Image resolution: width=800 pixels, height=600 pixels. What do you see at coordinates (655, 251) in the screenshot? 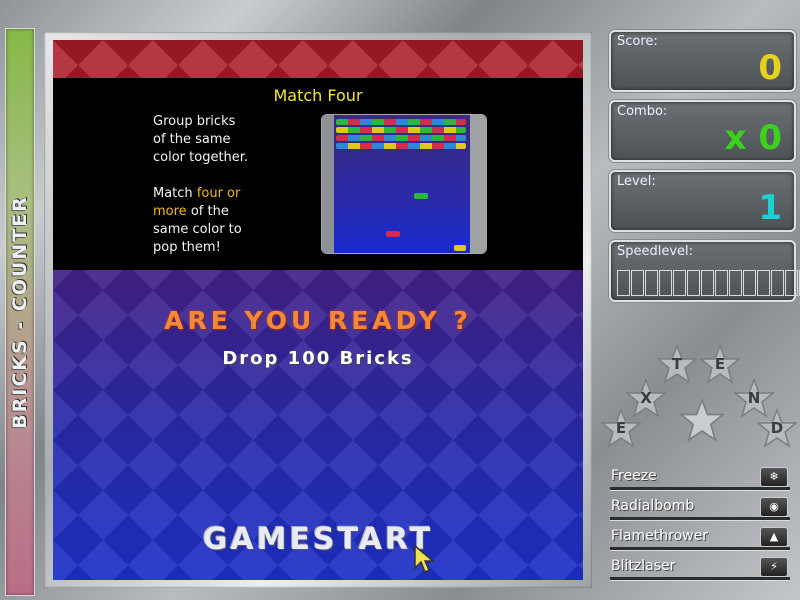
I see `speedlevel-label: Speedlevel:` at bounding box center [655, 251].